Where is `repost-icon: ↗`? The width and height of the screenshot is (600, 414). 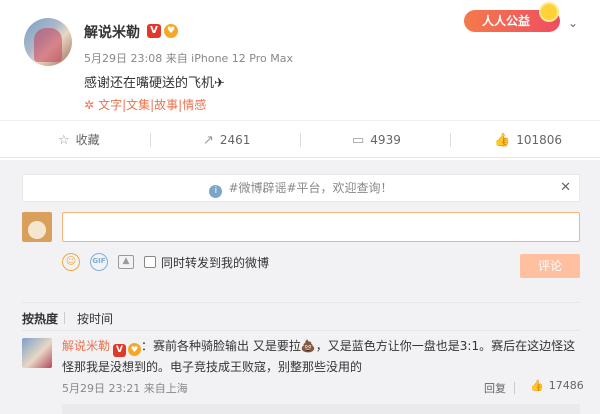
repost-icon: ↗ is located at coordinates (208, 140).